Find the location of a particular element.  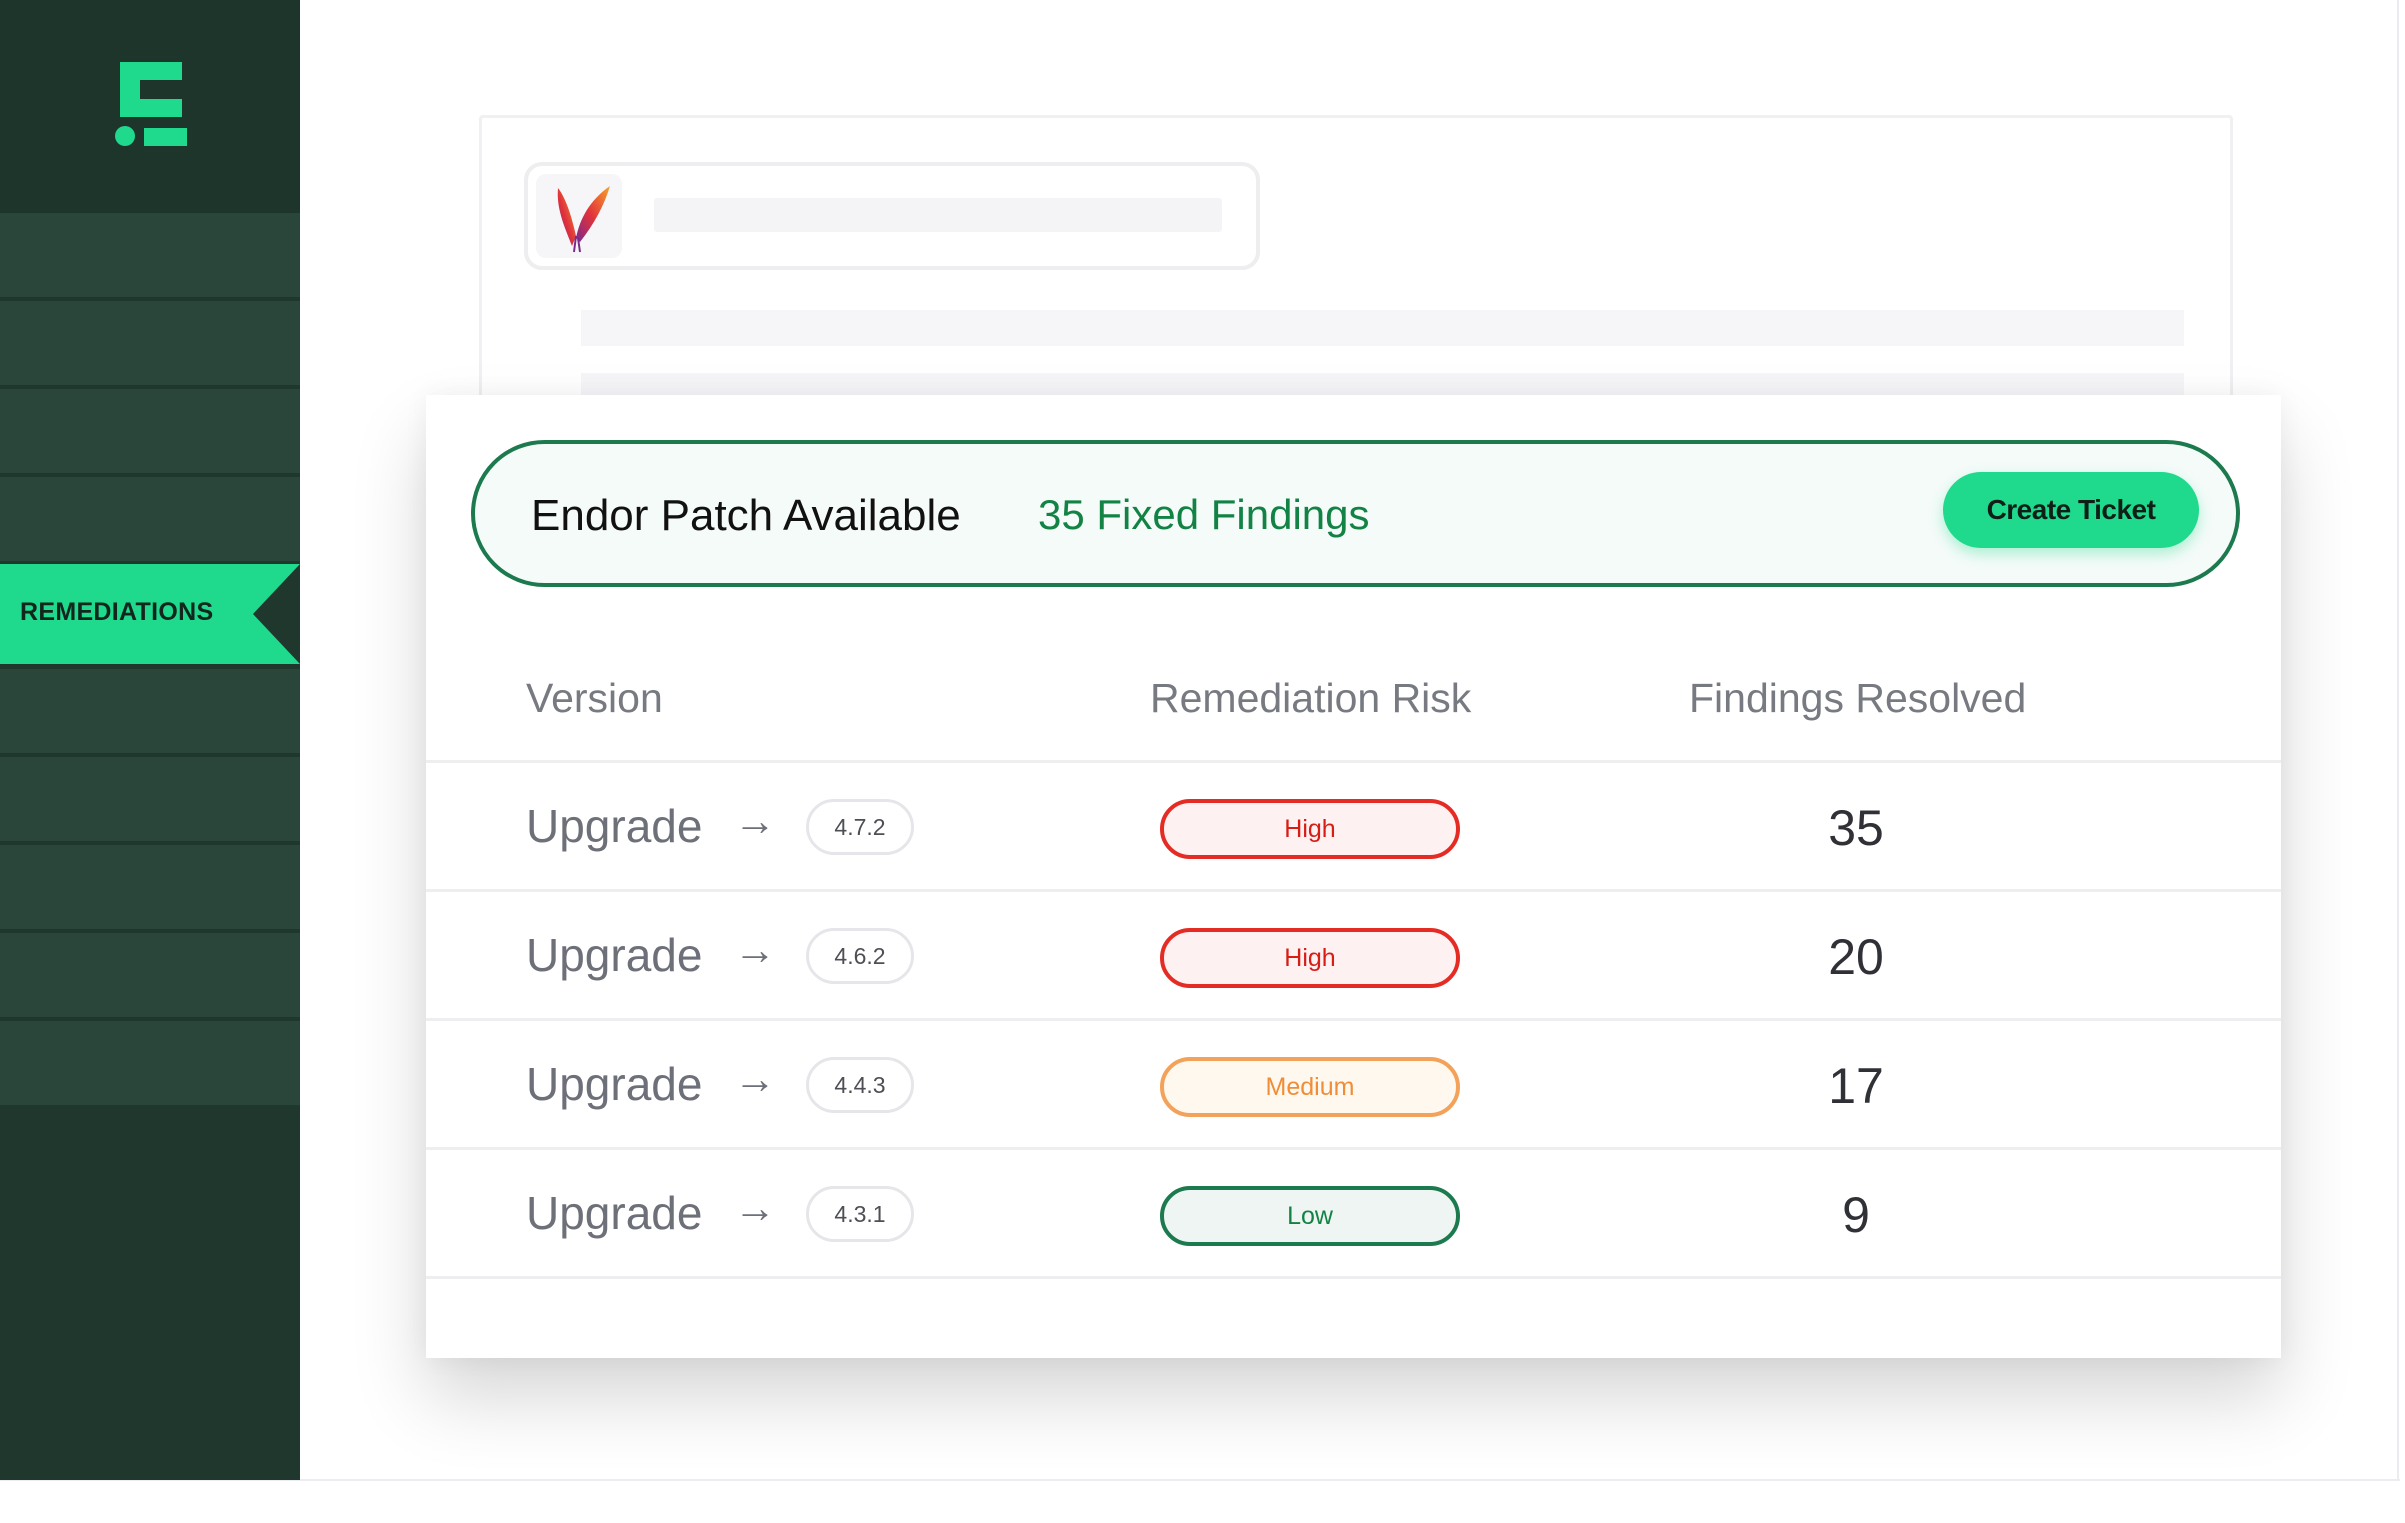

frame-edge-bottom is located at coordinates (1200, 1480).